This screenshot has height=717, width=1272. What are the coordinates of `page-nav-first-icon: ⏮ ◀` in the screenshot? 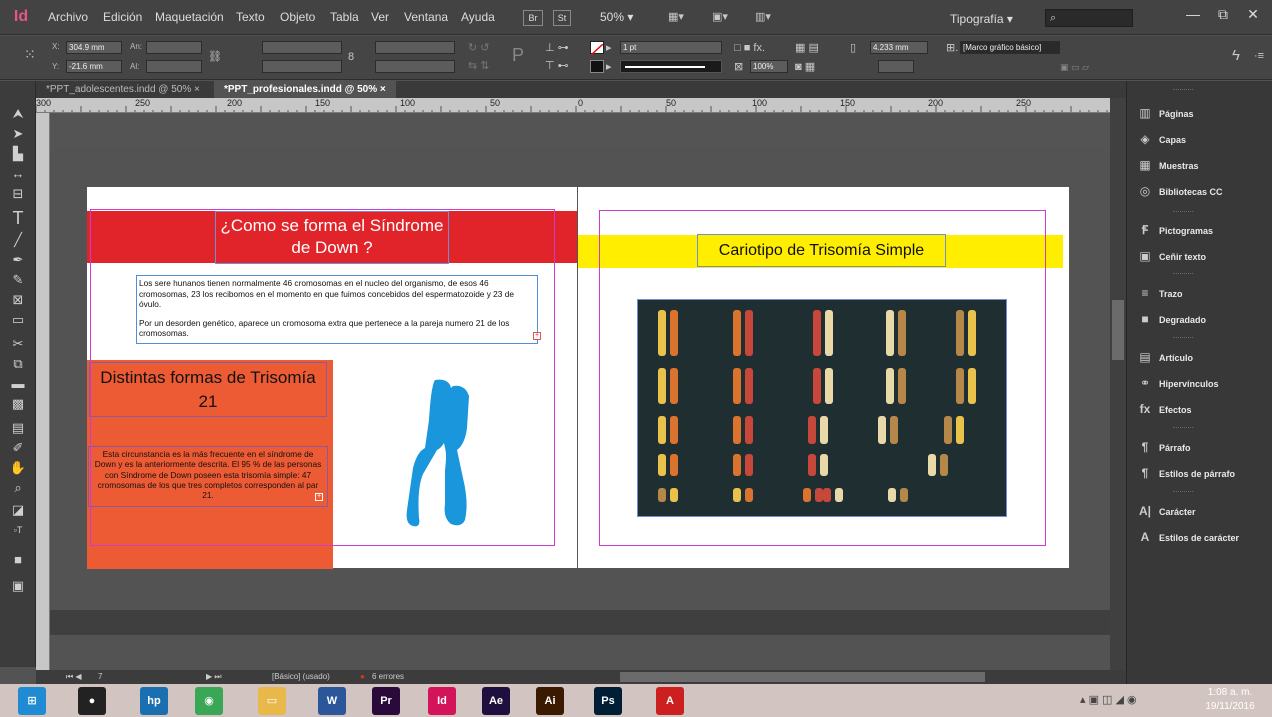 It's located at (74, 677).